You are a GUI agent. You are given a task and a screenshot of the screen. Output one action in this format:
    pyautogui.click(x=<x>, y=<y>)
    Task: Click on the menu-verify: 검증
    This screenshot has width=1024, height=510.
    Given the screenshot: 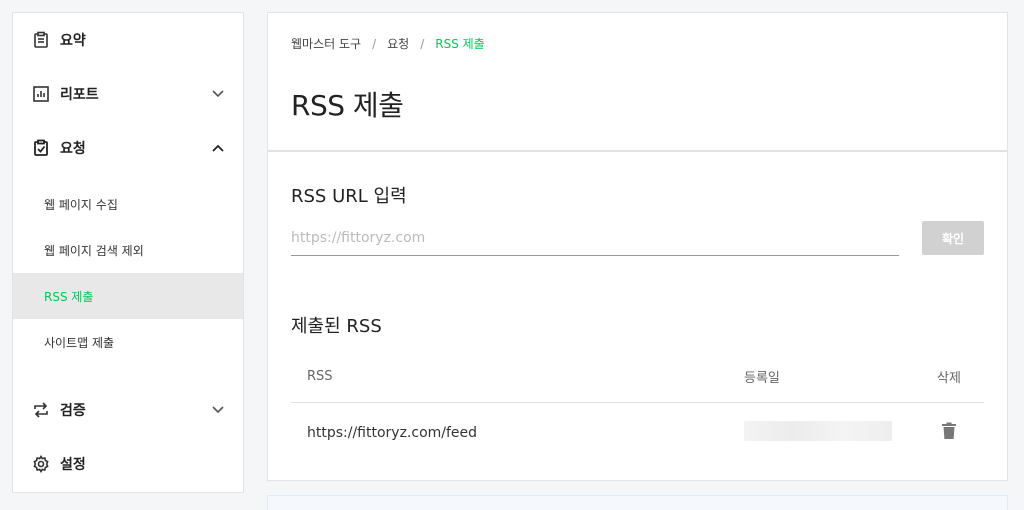 What is the action you would take?
    pyautogui.click(x=128, y=410)
    